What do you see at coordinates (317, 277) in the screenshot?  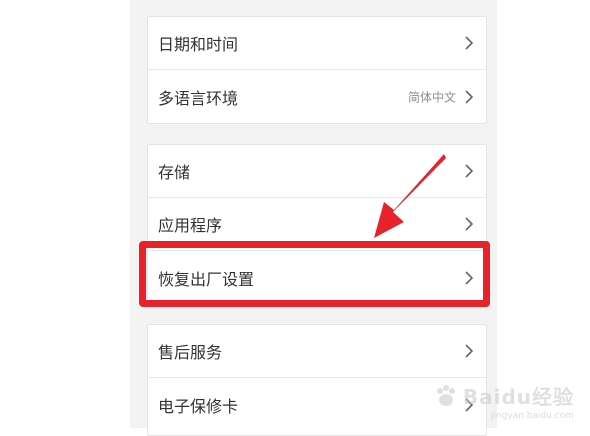 I see `settings-item-factory-reset: 恢复出厂设置` at bounding box center [317, 277].